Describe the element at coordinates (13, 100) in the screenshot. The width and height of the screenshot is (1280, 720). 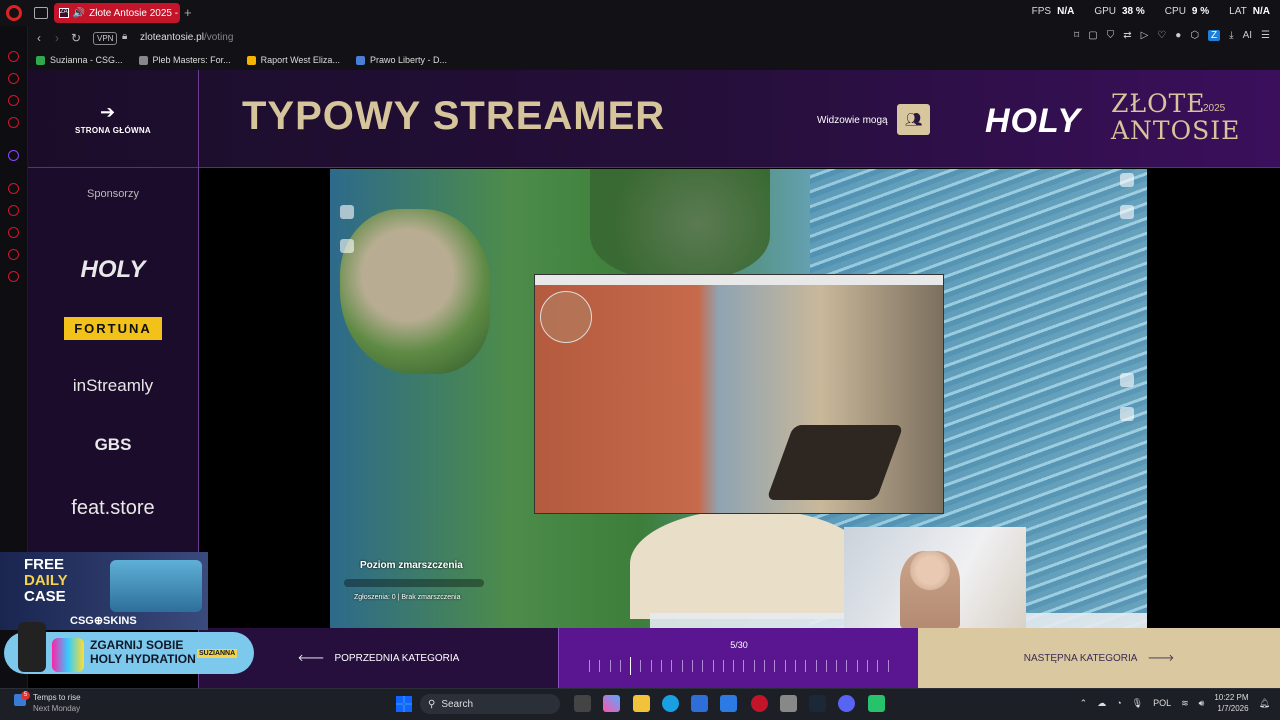
I see `messenger-icon` at that location.